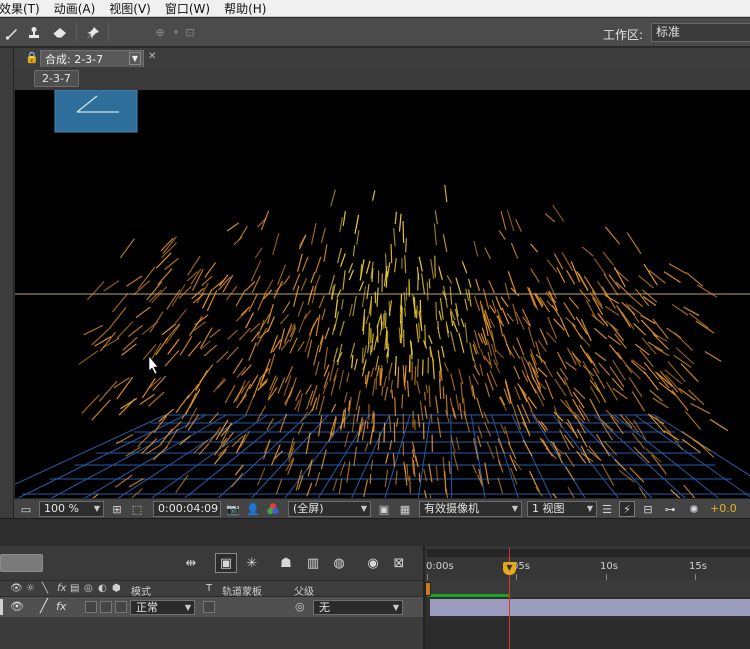 This screenshot has height=649, width=750. I want to click on adjustment-checkbox, so click(121, 607).